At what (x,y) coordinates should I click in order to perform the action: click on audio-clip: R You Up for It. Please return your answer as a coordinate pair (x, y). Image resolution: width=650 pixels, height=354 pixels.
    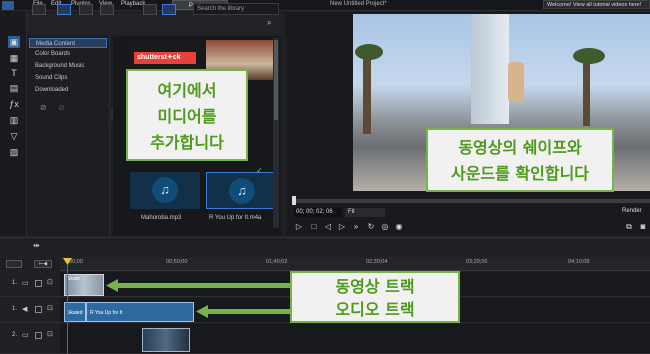
    Looking at the image, I should click on (140, 312).